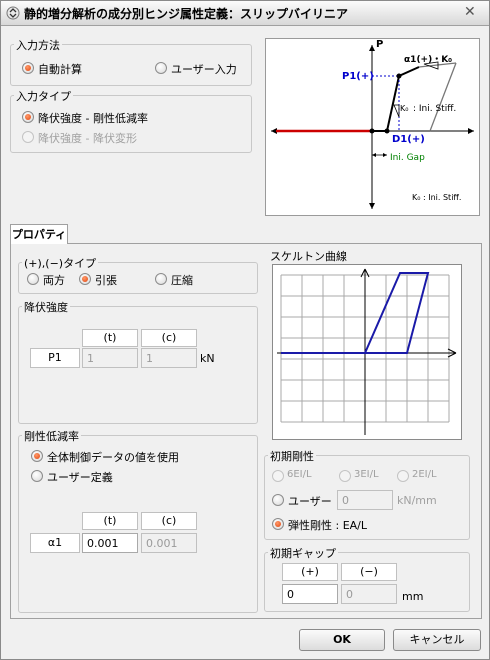 This screenshot has height=660, width=490. I want to click on tension-radio, so click(85, 279).